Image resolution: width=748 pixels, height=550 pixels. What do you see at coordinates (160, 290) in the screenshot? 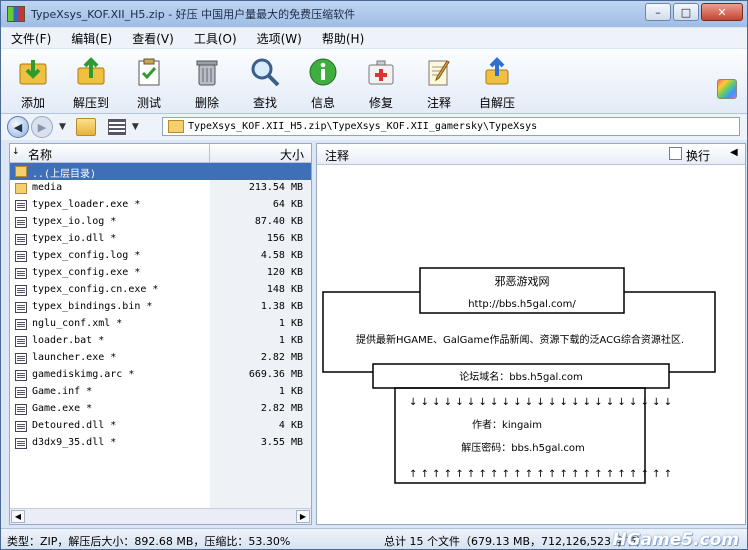
I see `table-row: typex_config.cn.exe * 148 KB` at bounding box center [160, 290].